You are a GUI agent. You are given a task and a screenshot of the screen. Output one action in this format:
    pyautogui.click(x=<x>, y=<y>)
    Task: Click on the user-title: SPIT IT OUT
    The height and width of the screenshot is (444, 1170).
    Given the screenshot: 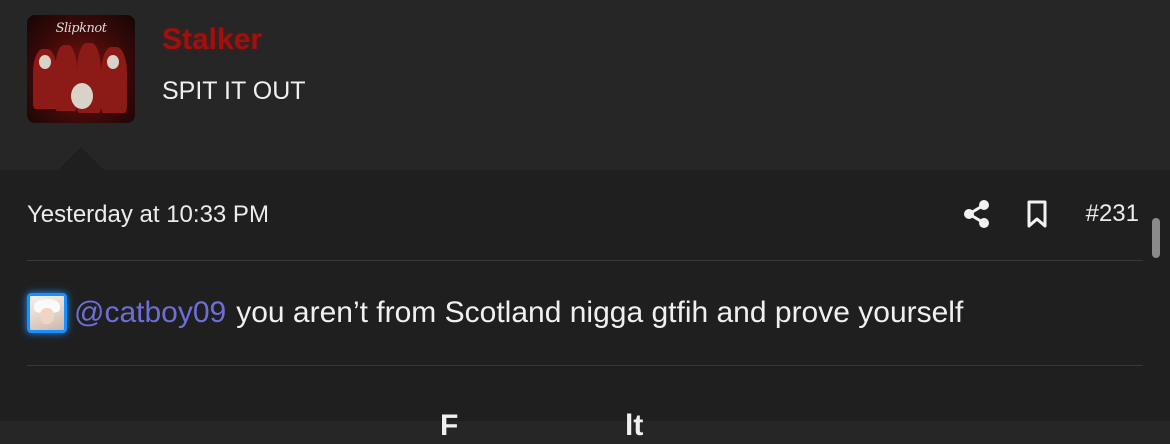 What is the action you would take?
    pyautogui.click(x=234, y=91)
    